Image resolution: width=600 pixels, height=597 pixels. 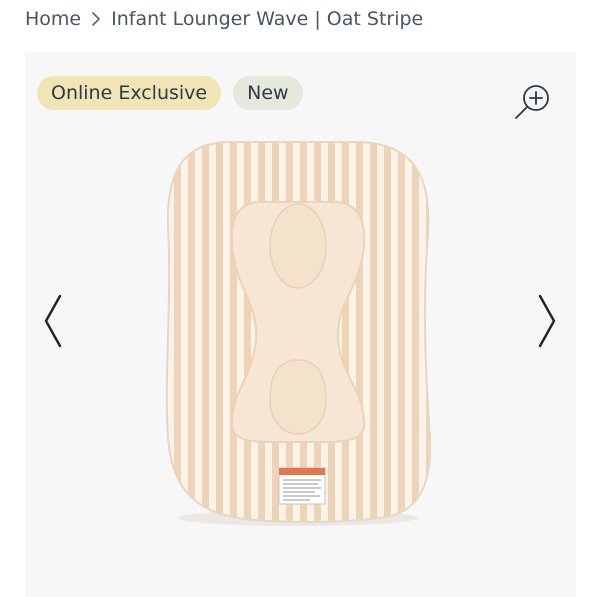 What do you see at coordinates (268, 93) in the screenshot?
I see `new-badge: New` at bounding box center [268, 93].